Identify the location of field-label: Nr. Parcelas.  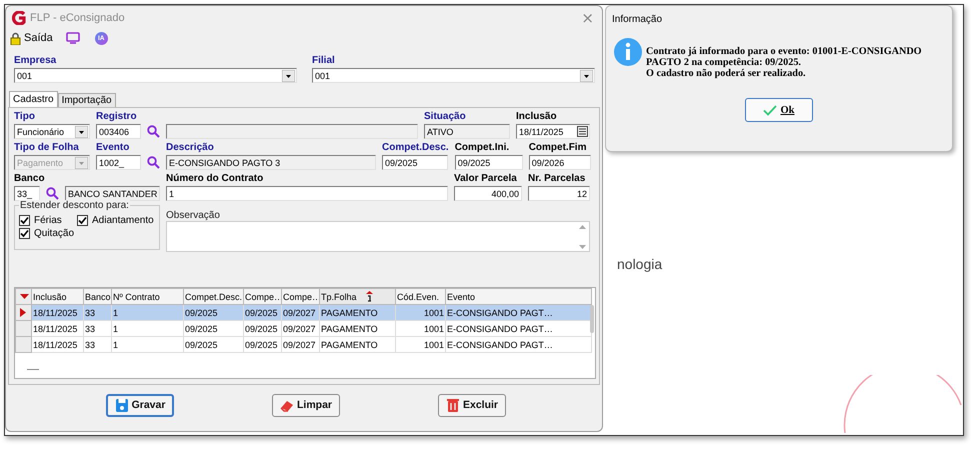
(557, 179).